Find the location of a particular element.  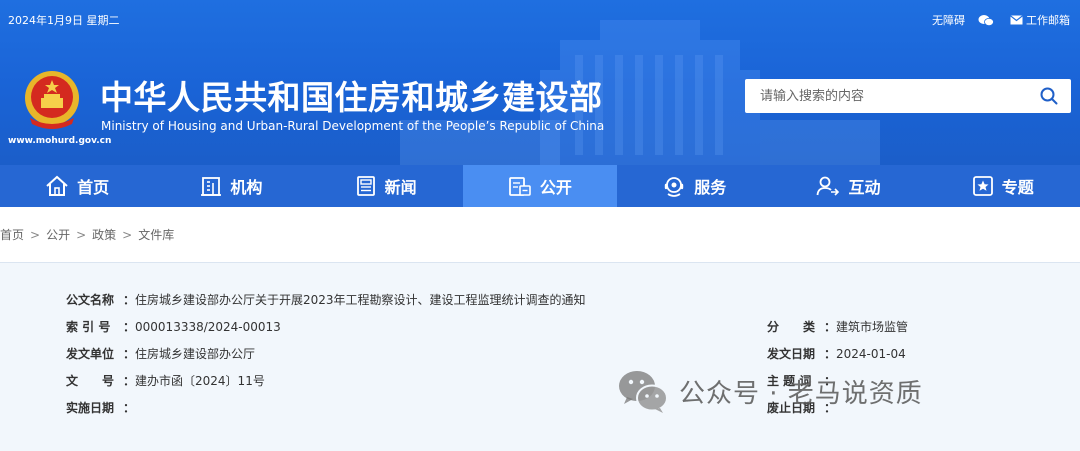

doc-issuer-label: 发文单位 is located at coordinates (90, 354).